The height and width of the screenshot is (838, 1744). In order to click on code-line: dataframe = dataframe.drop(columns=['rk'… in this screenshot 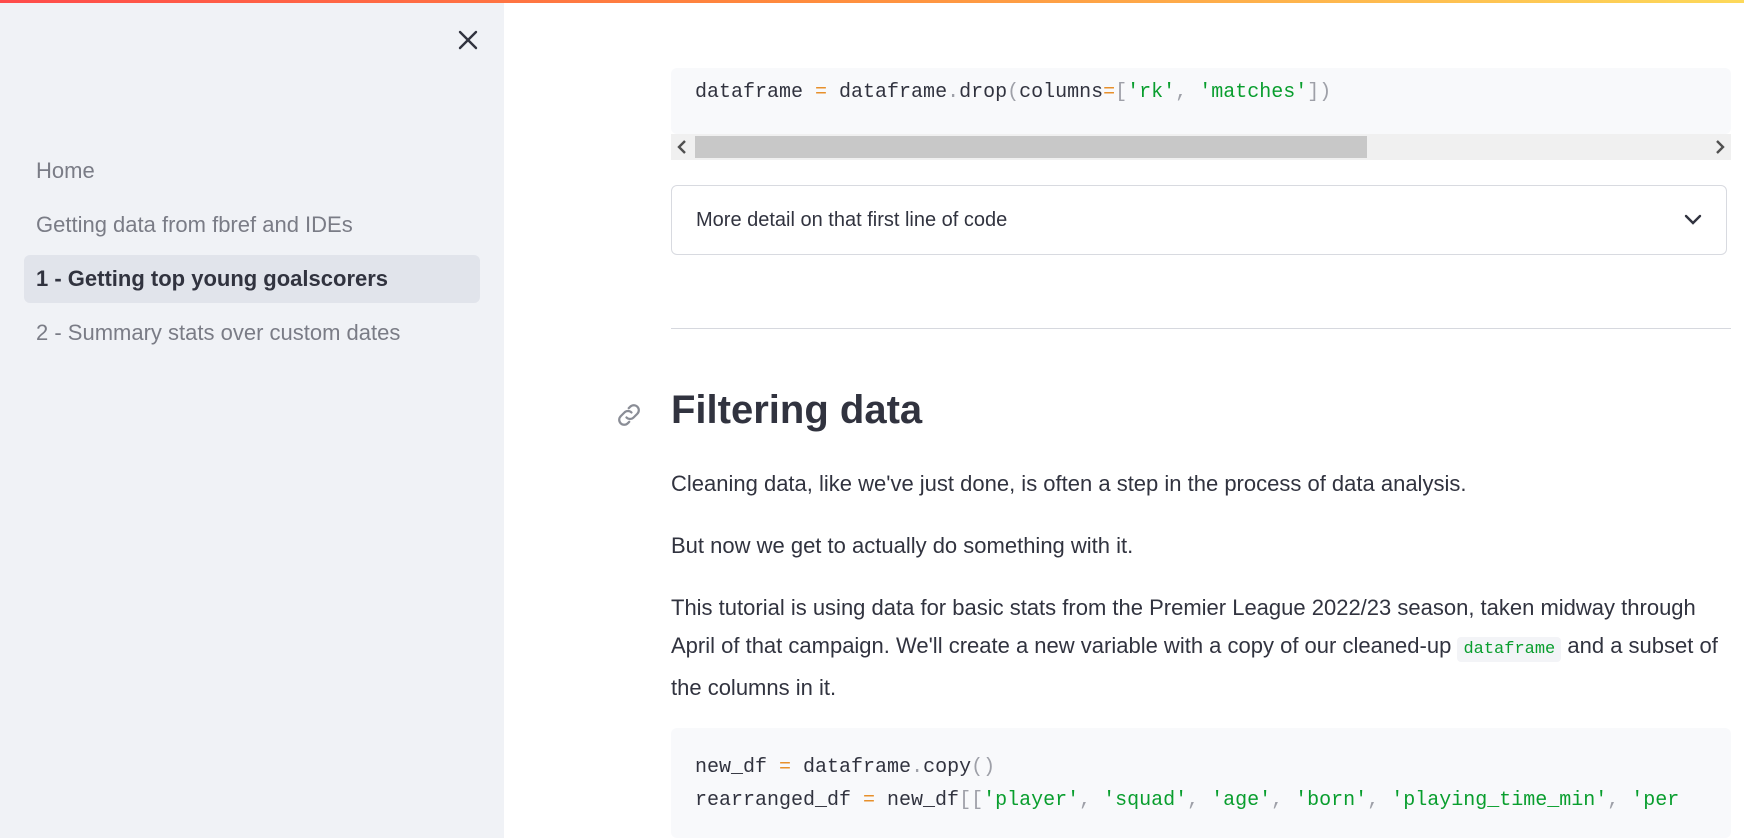, I will do `click(1013, 92)`.